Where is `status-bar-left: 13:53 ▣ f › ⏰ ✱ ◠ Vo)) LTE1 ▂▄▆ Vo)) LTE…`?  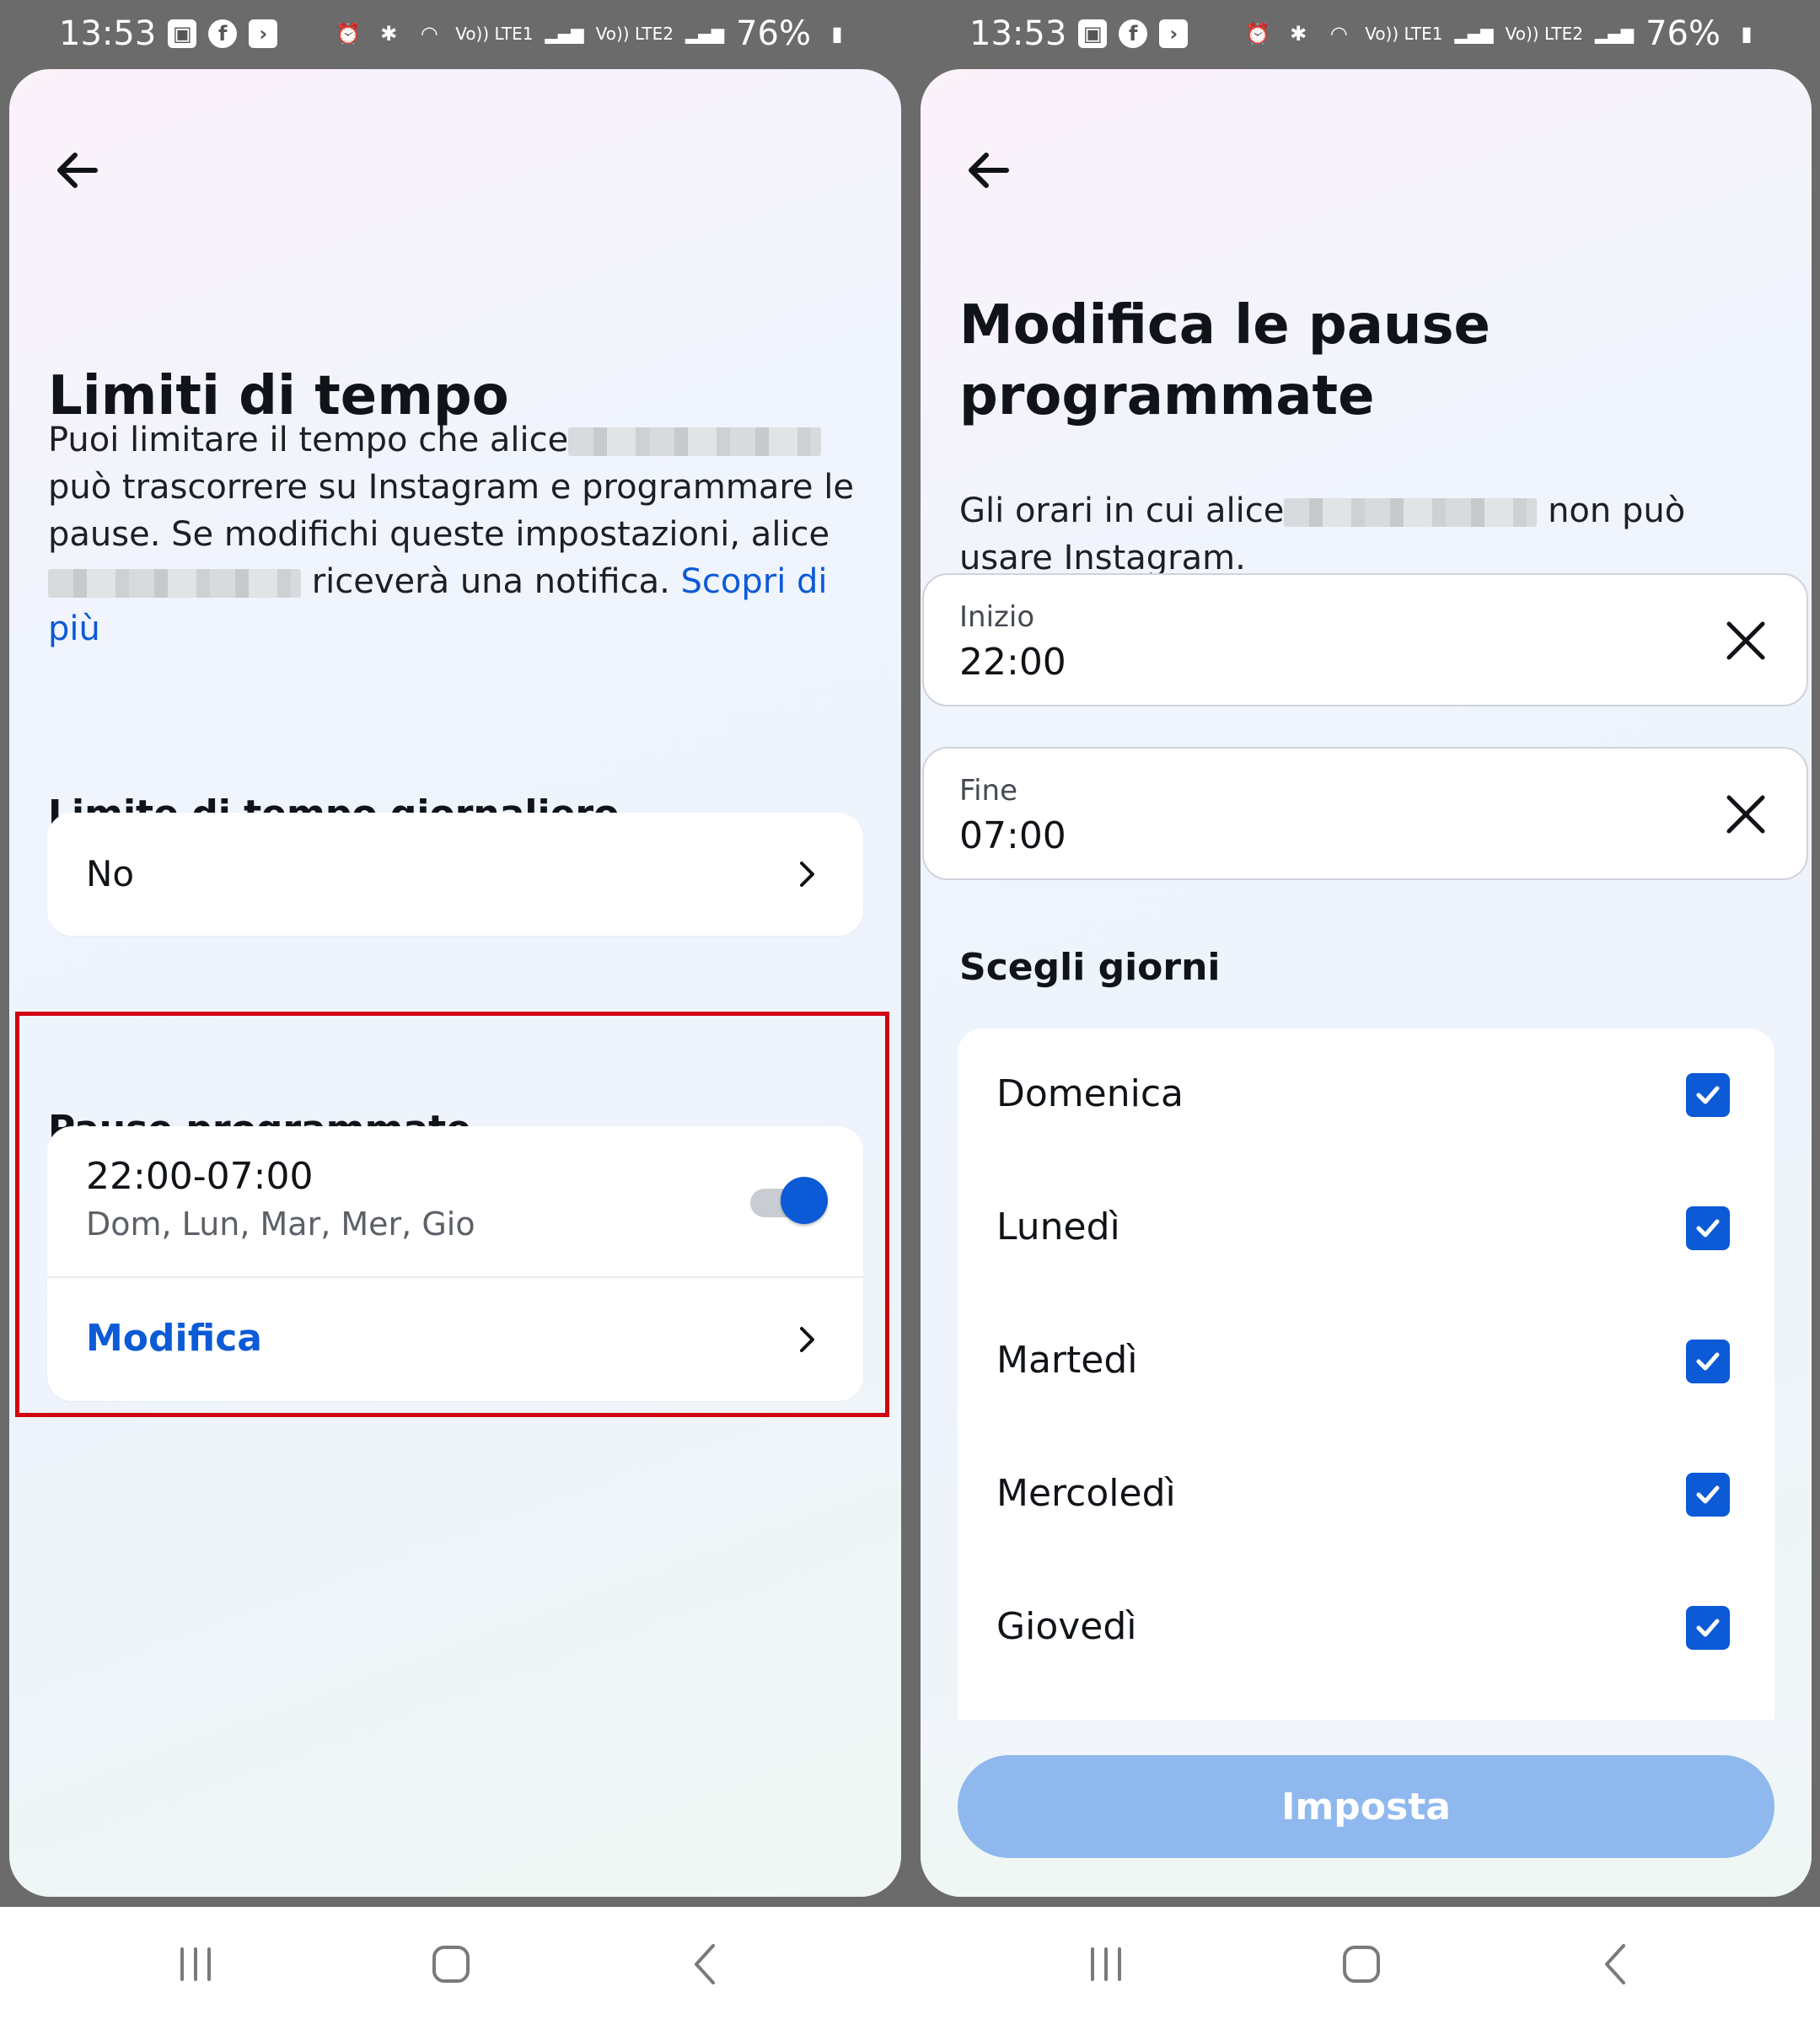
status-bar-left: 13:53 ▣ f › ⏰ ✱ ◠ Vo)) LTE1 ▂▄▆ Vo)) LTE… is located at coordinates (455, 33).